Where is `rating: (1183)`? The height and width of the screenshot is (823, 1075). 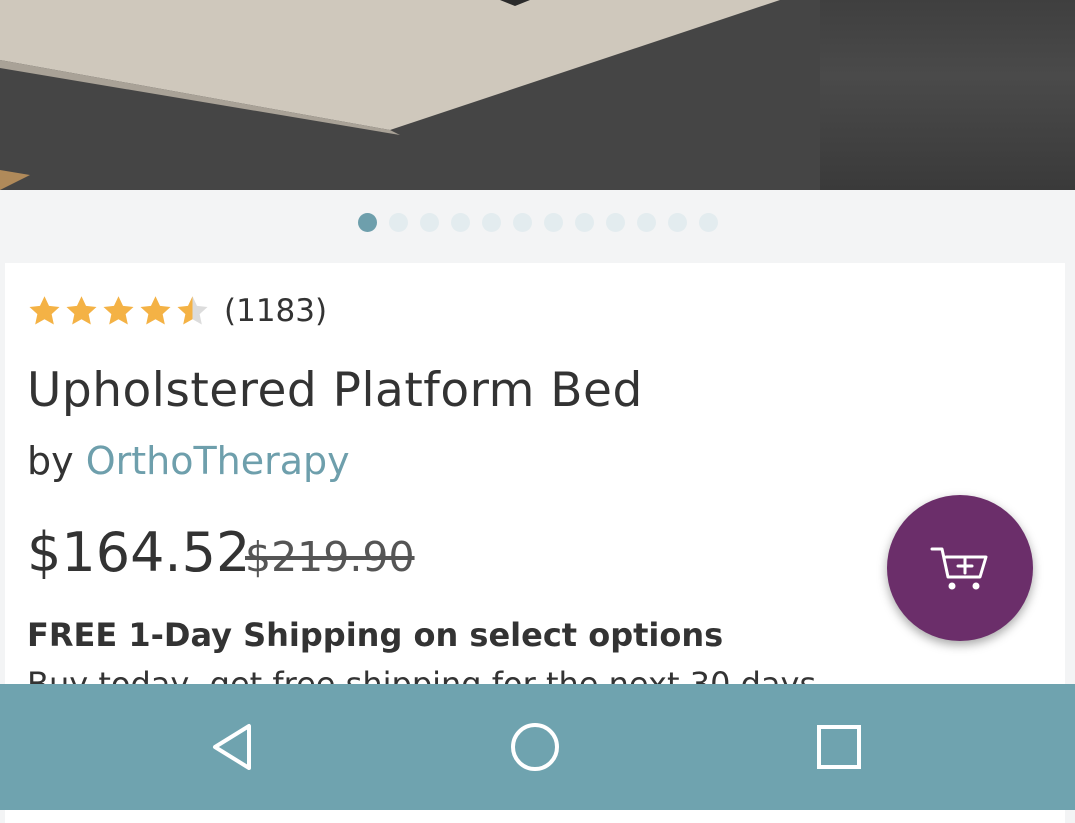 rating: (1183) is located at coordinates (177, 311).